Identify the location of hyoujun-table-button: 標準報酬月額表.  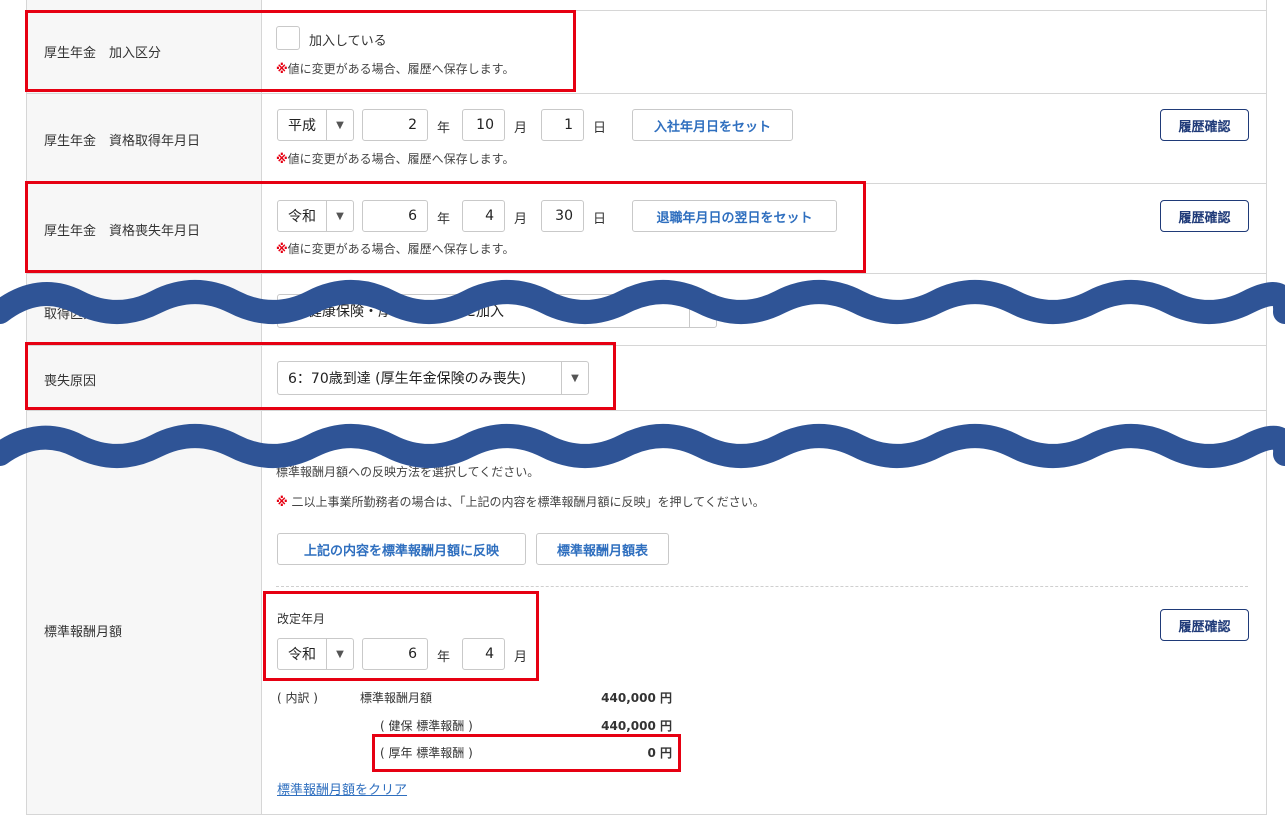
(602, 549).